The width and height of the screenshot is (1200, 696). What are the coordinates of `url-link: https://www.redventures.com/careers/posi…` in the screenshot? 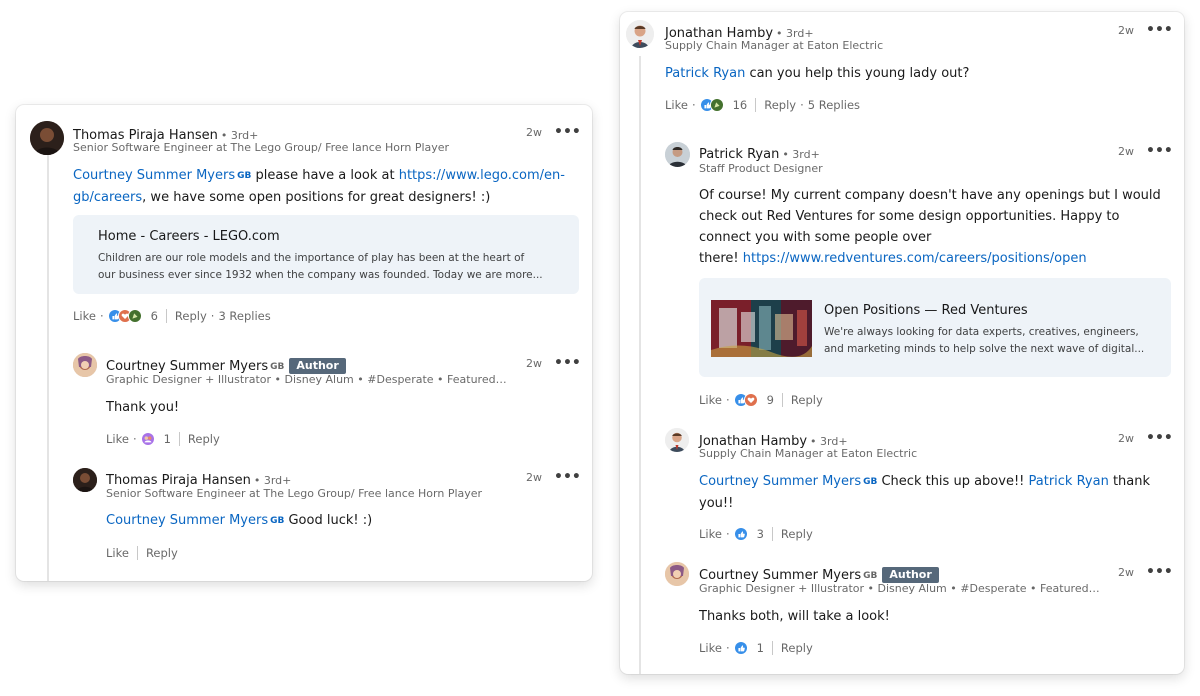 It's located at (915, 258).